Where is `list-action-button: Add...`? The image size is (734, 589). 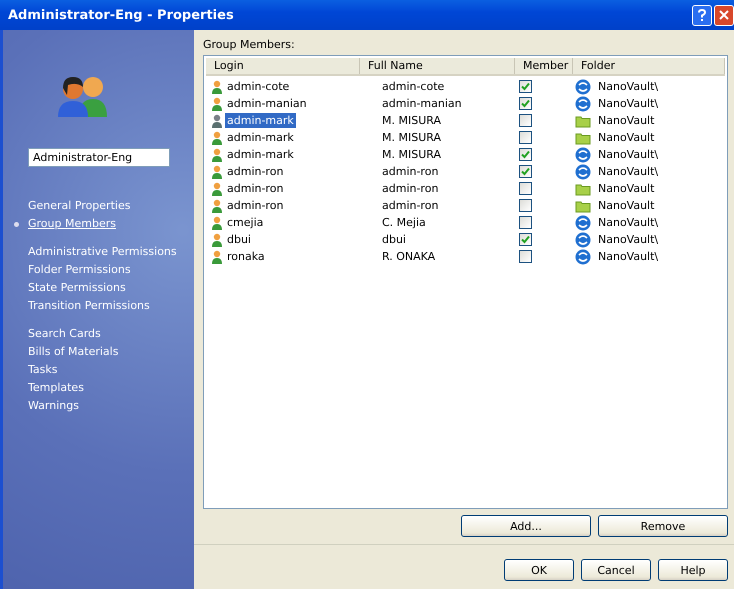
list-action-button: Add... is located at coordinates (526, 526).